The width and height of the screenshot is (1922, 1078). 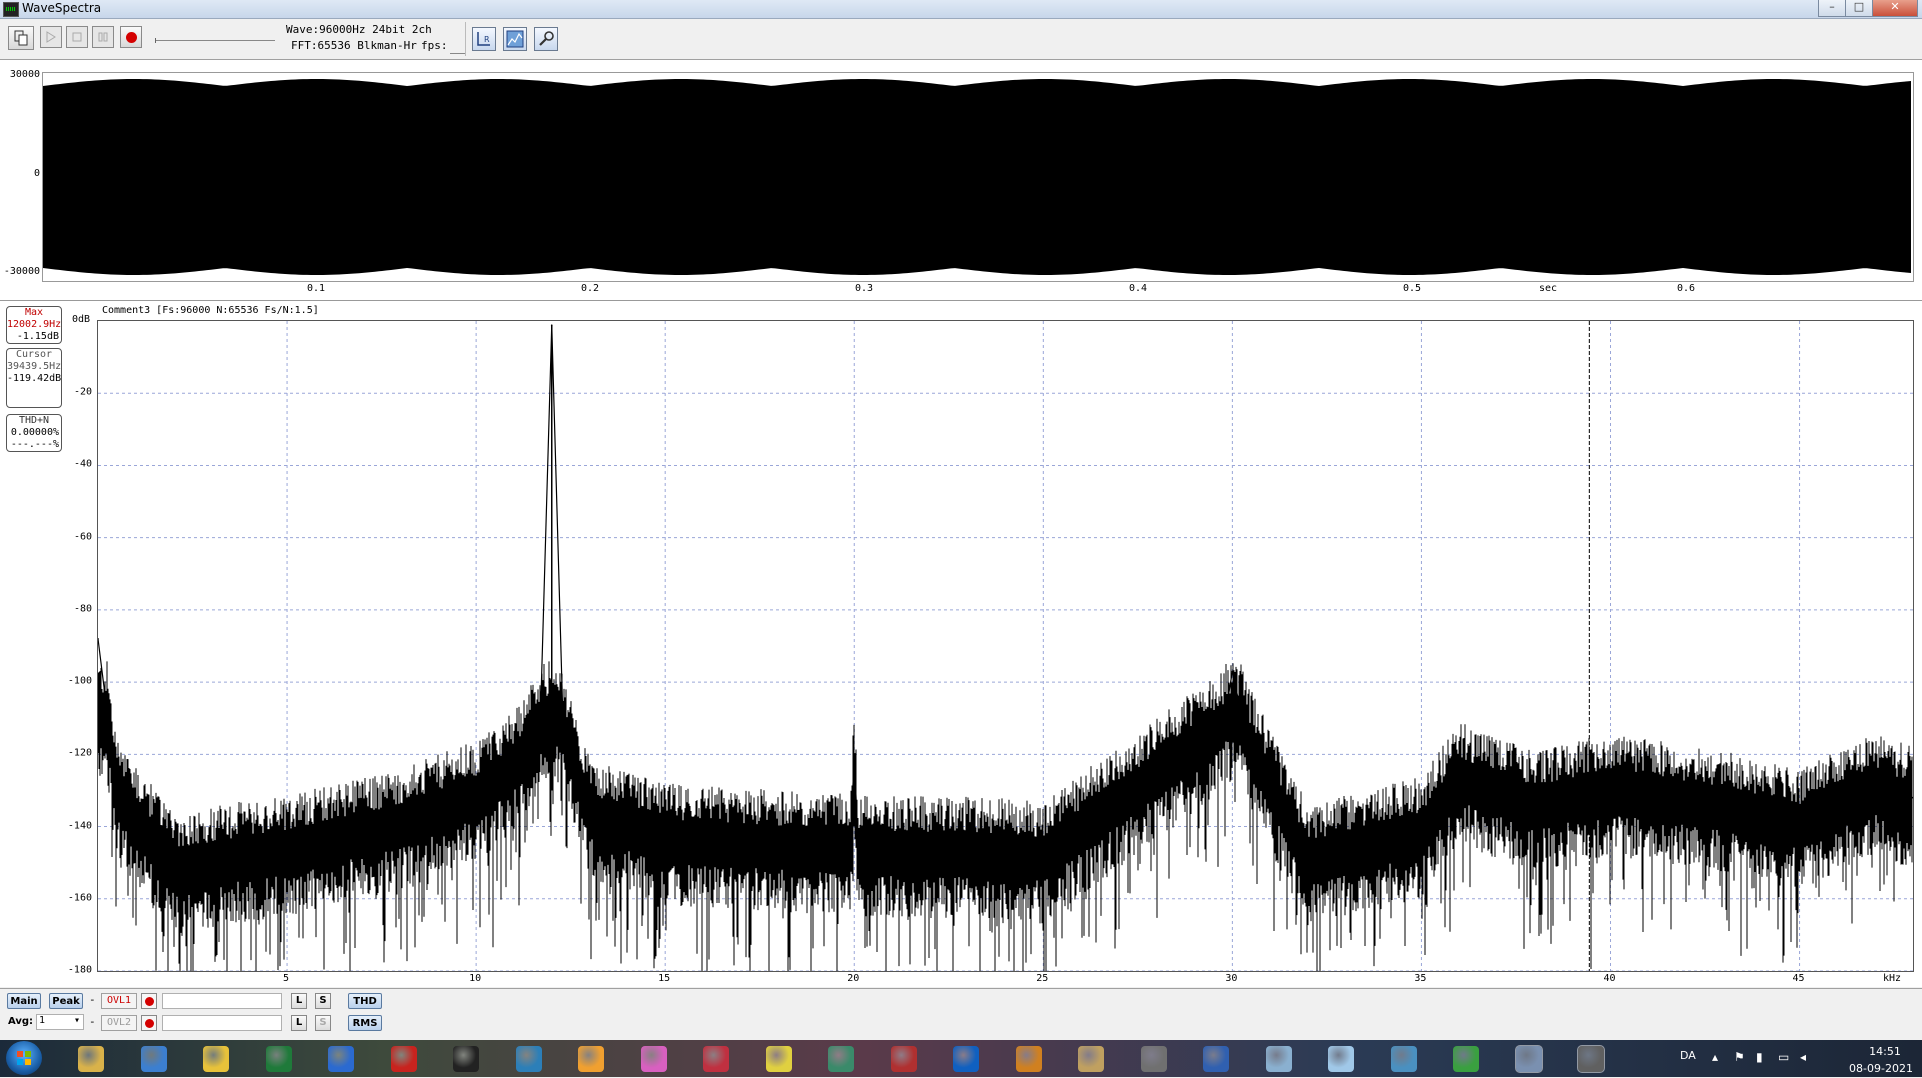 What do you see at coordinates (1759, 1057) in the screenshot?
I see `battery-icon: ▮` at bounding box center [1759, 1057].